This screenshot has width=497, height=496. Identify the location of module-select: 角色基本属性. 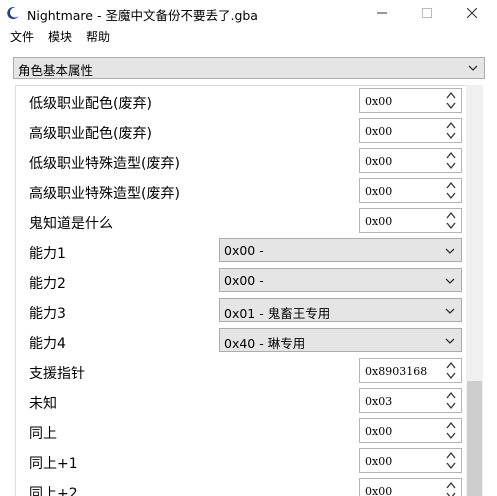
(249, 68).